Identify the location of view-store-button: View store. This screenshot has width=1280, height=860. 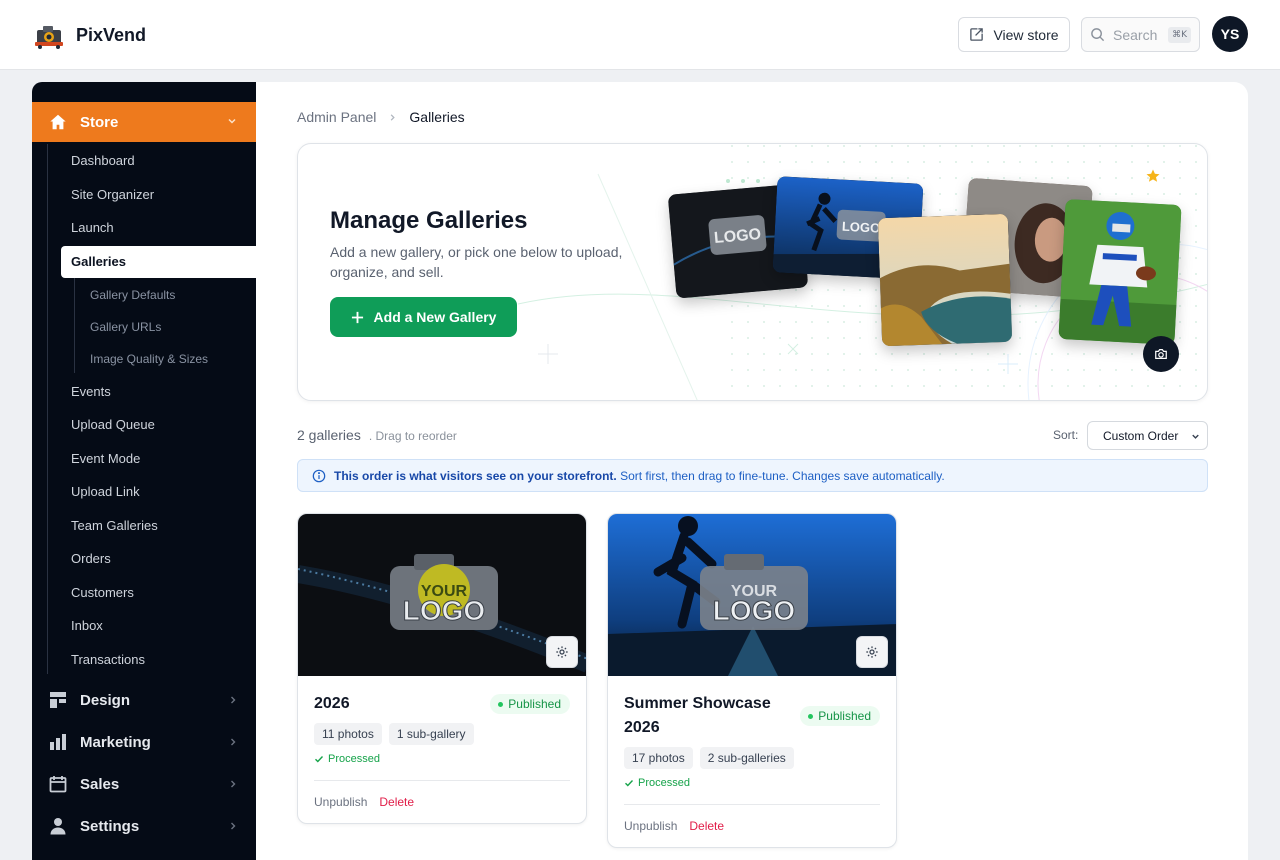
(1014, 34).